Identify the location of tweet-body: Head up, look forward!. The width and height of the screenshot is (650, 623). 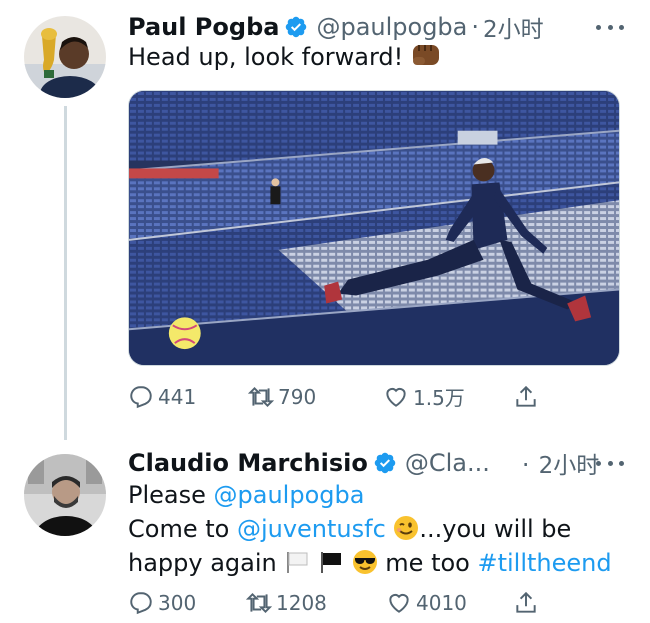
(266, 57).